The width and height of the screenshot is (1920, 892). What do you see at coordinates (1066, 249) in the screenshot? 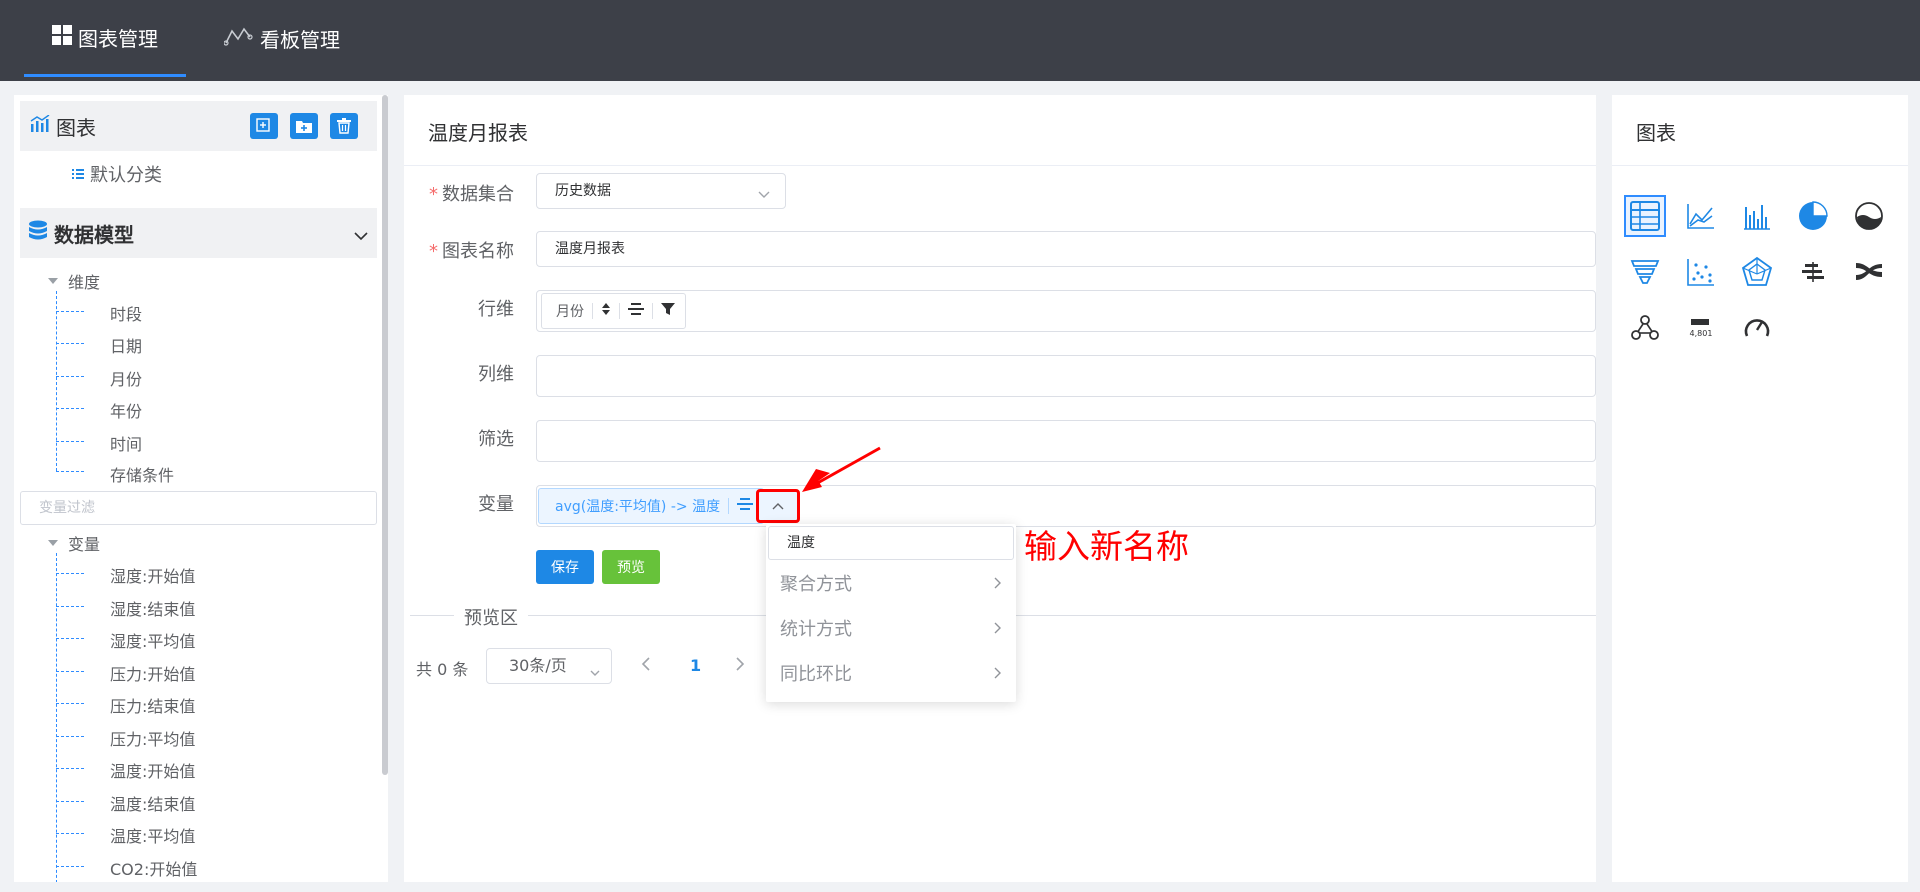
I see `chart-name-input: 温度月报表` at bounding box center [1066, 249].